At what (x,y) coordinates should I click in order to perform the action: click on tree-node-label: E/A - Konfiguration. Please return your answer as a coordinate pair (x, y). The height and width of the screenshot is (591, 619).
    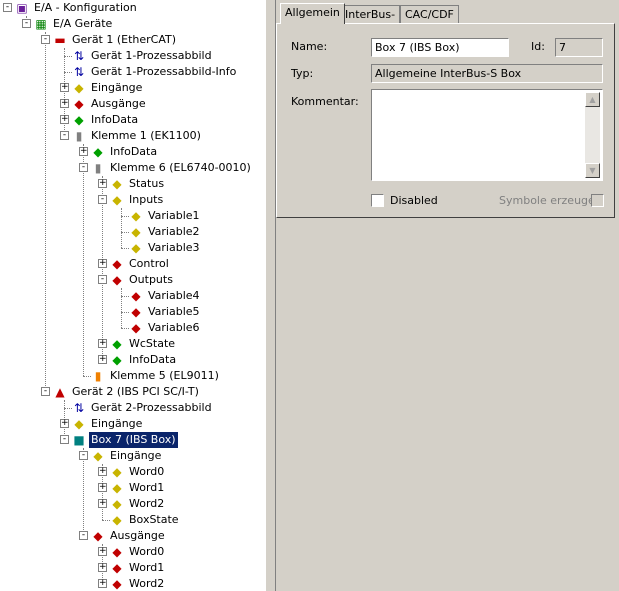
    Looking at the image, I should click on (85, 7).